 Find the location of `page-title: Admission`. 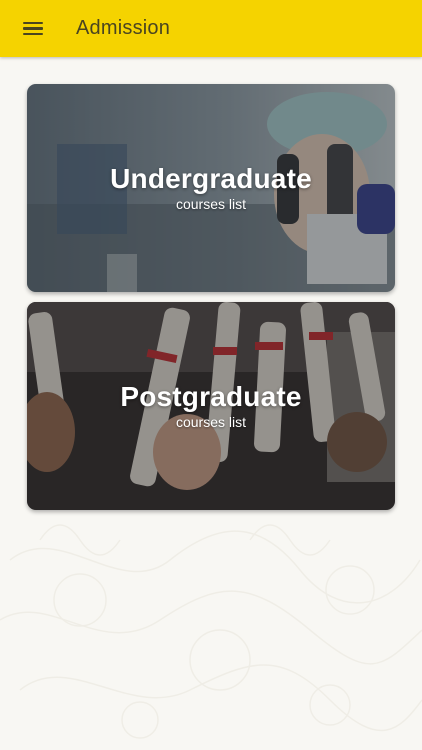

page-title: Admission is located at coordinates (123, 28).